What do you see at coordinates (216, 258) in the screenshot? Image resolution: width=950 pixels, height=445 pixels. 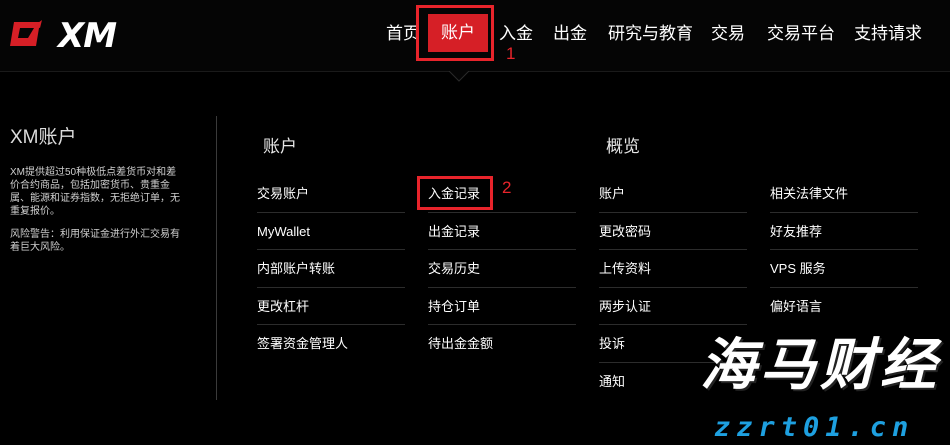 I see `vertical-divider` at bounding box center [216, 258].